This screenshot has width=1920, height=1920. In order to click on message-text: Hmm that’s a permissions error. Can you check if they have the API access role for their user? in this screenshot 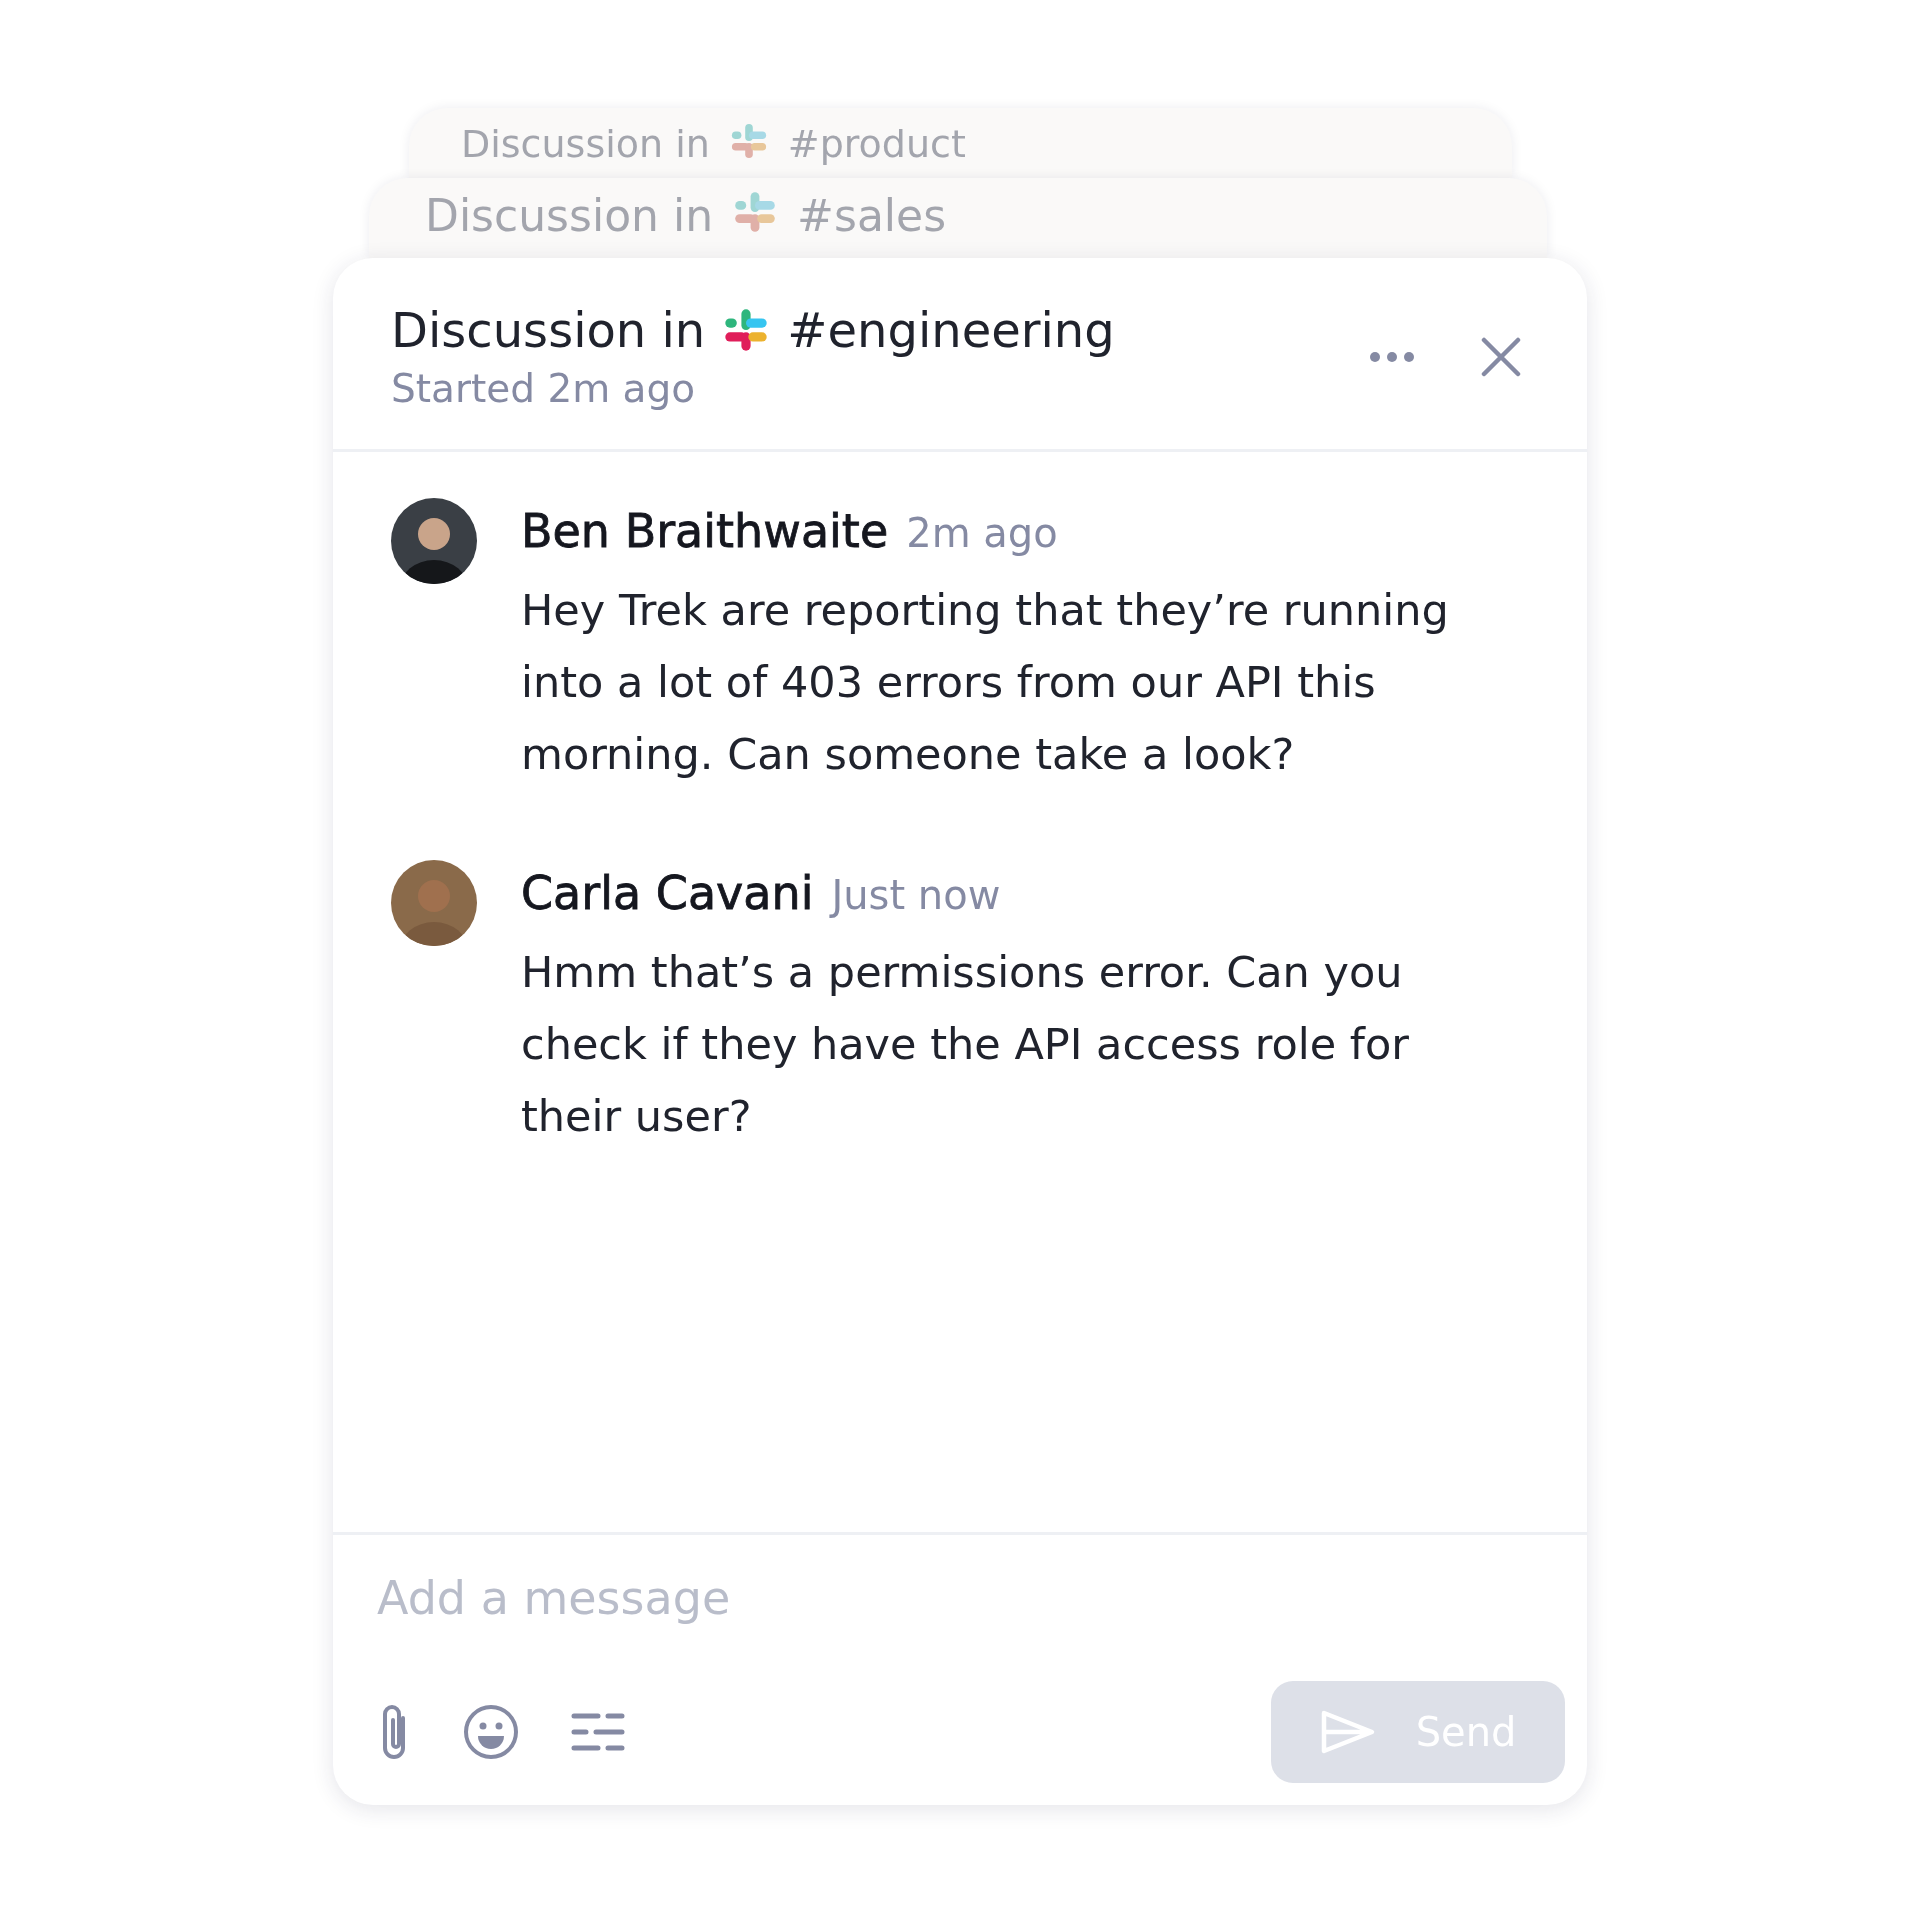, I will do `click(965, 1044)`.